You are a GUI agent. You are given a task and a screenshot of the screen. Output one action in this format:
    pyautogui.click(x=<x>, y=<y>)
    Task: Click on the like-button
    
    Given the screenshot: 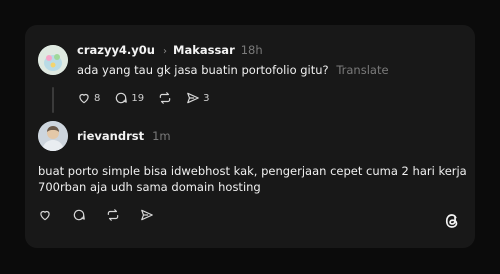 What is the action you would take?
    pyautogui.click(x=45, y=215)
    